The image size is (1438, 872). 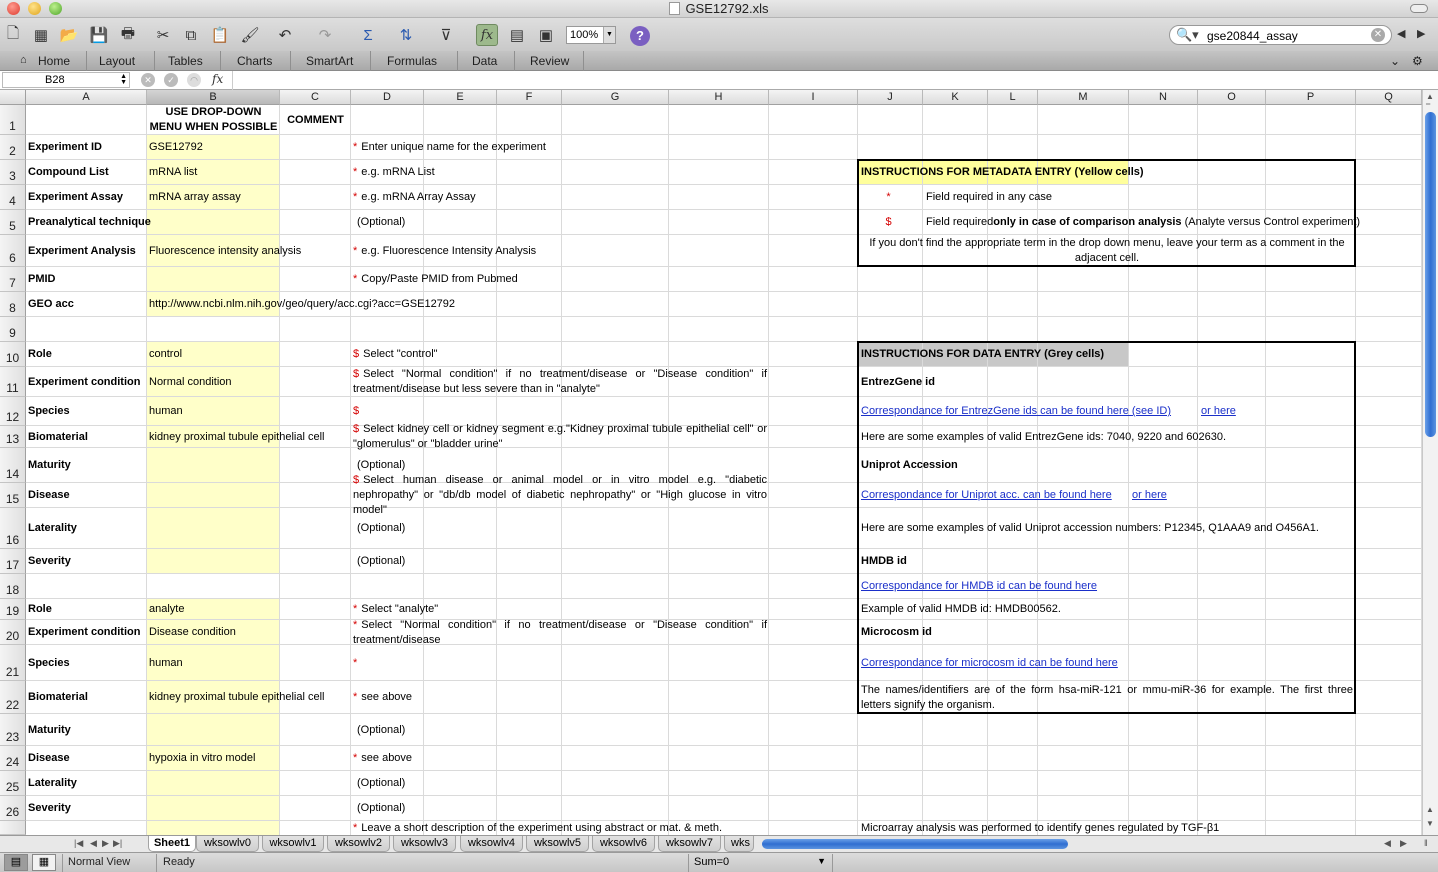 I want to click on column-header-q: Q, so click(x=1389, y=97).